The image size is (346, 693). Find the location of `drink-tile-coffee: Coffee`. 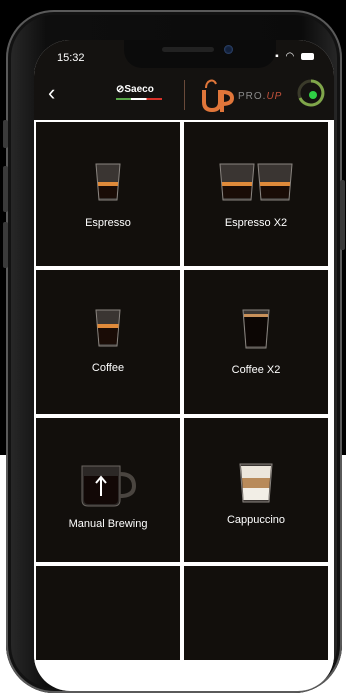

drink-tile-coffee: Coffee is located at coordinates (108, 342).